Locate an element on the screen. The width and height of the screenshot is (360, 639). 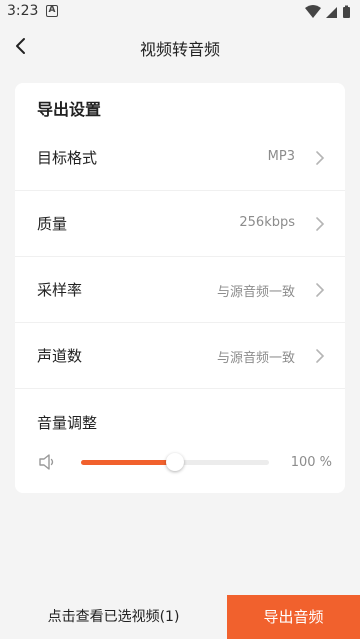
volume-slider is located at coordinates (175, 462).